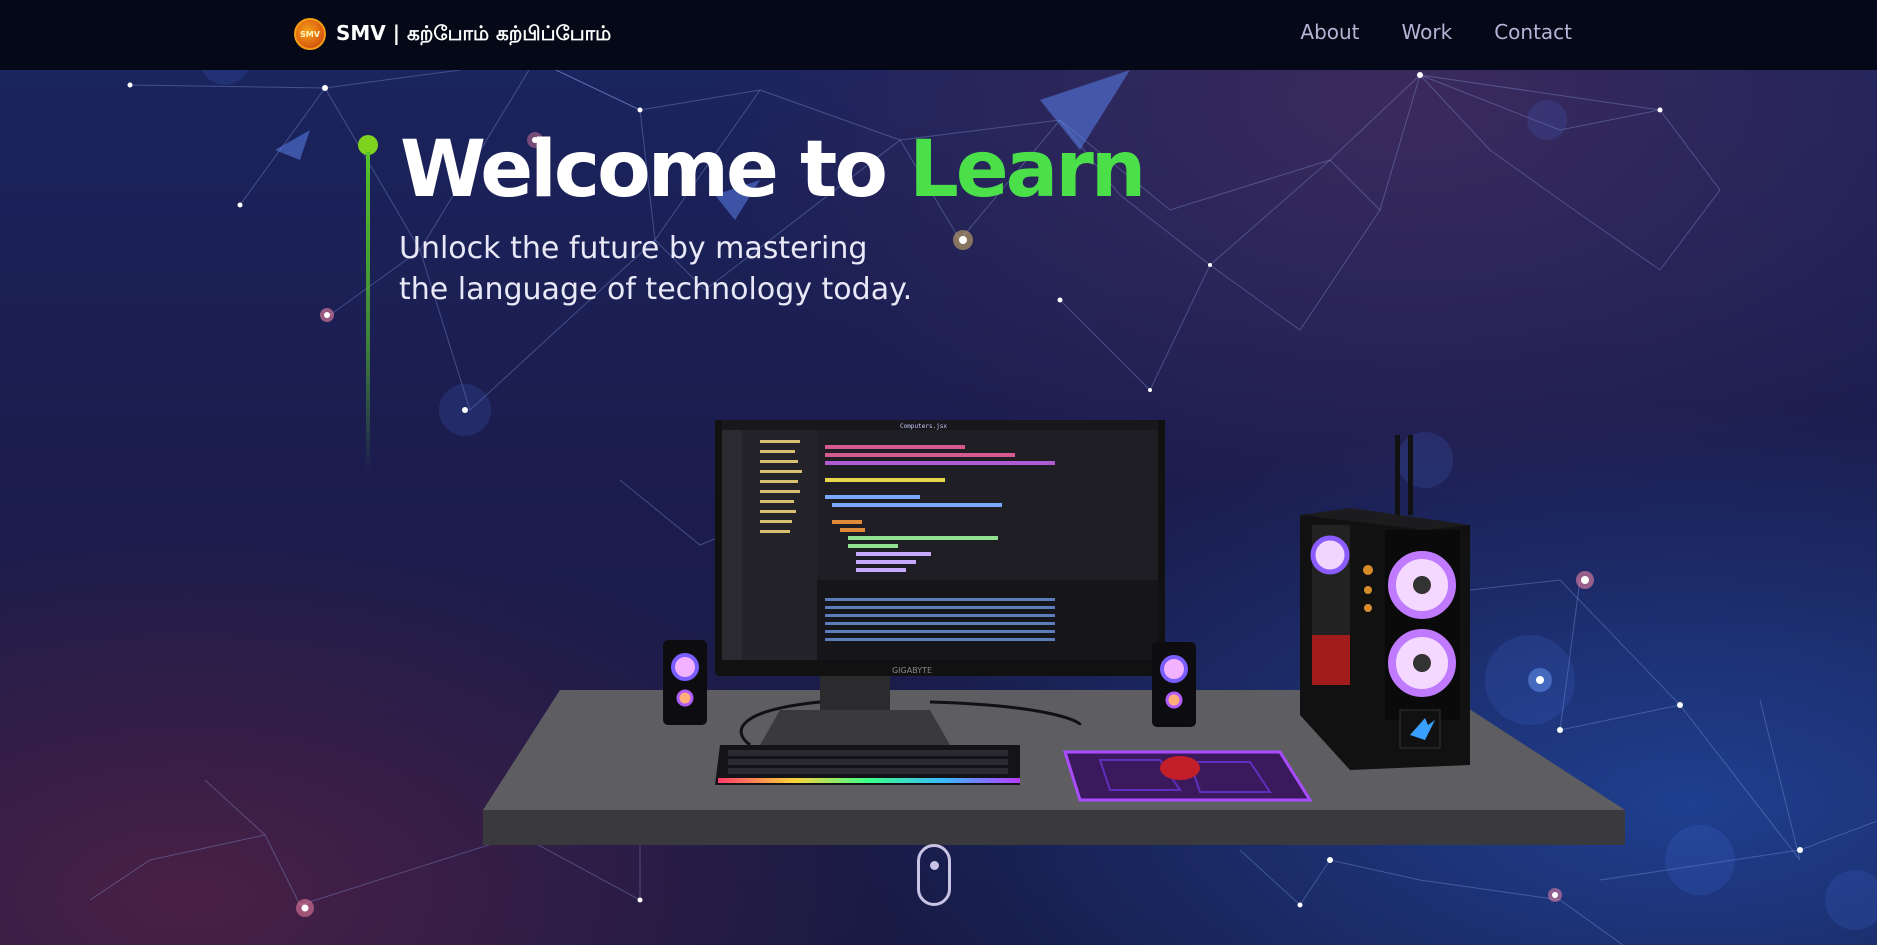 This screenshot has width=1877, height=945. Describe the element at coordinates (1054, 827) in the screenshot. I see `desk-front` at that location.